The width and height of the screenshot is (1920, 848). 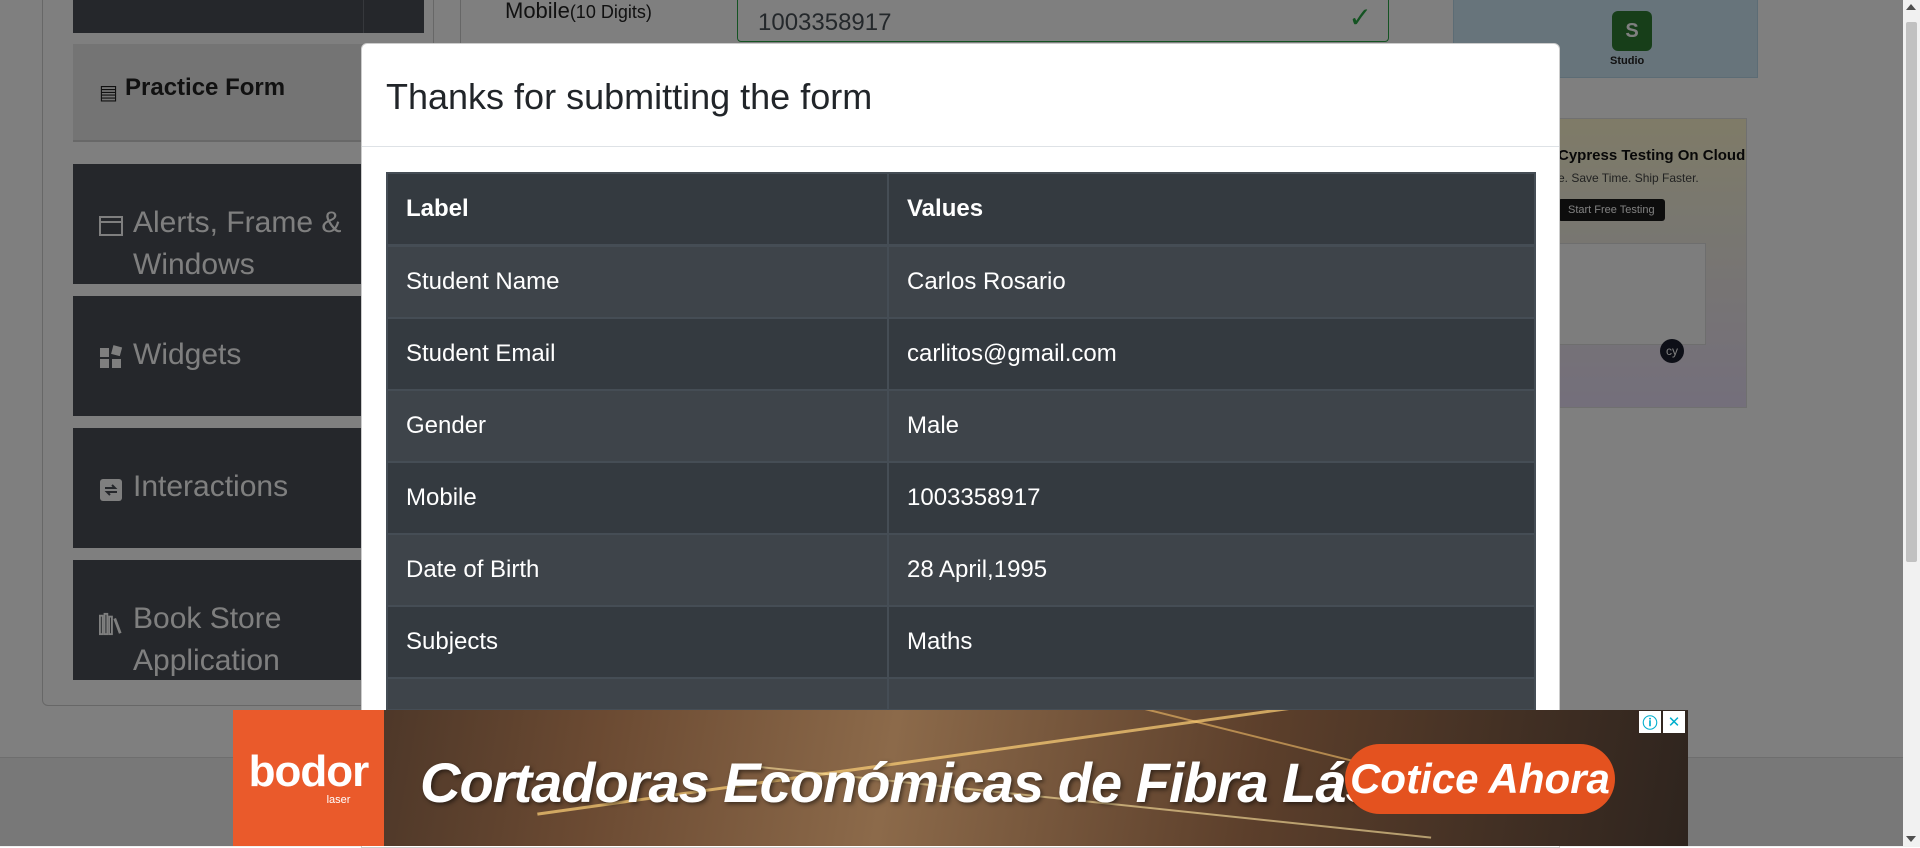 I want to click on table-row-partial, so click(x=961, y=694).